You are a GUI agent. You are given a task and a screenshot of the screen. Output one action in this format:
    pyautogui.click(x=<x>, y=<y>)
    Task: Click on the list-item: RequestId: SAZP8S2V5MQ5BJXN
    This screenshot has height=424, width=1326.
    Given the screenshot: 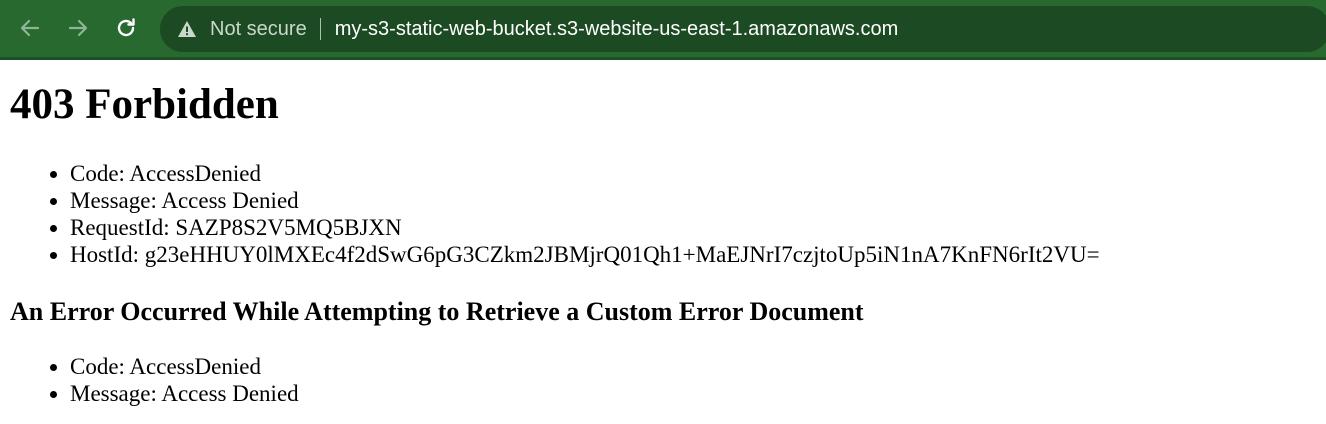 What is the action you would take?
    pyautogui.click(x=693, y=227)
    